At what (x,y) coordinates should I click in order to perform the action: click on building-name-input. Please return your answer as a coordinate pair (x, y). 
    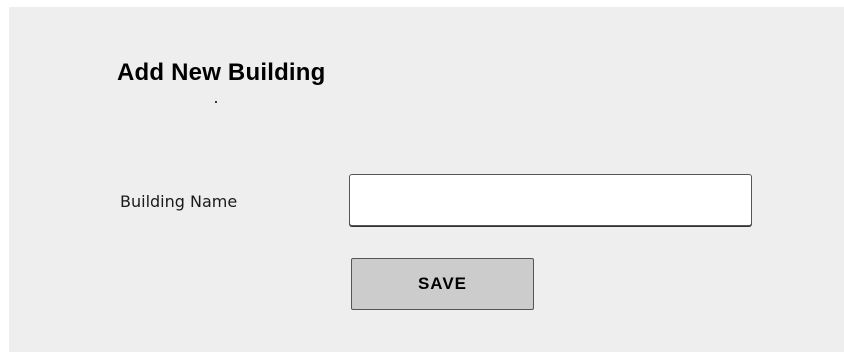
    Looking at the image, I should click on (550, 200).